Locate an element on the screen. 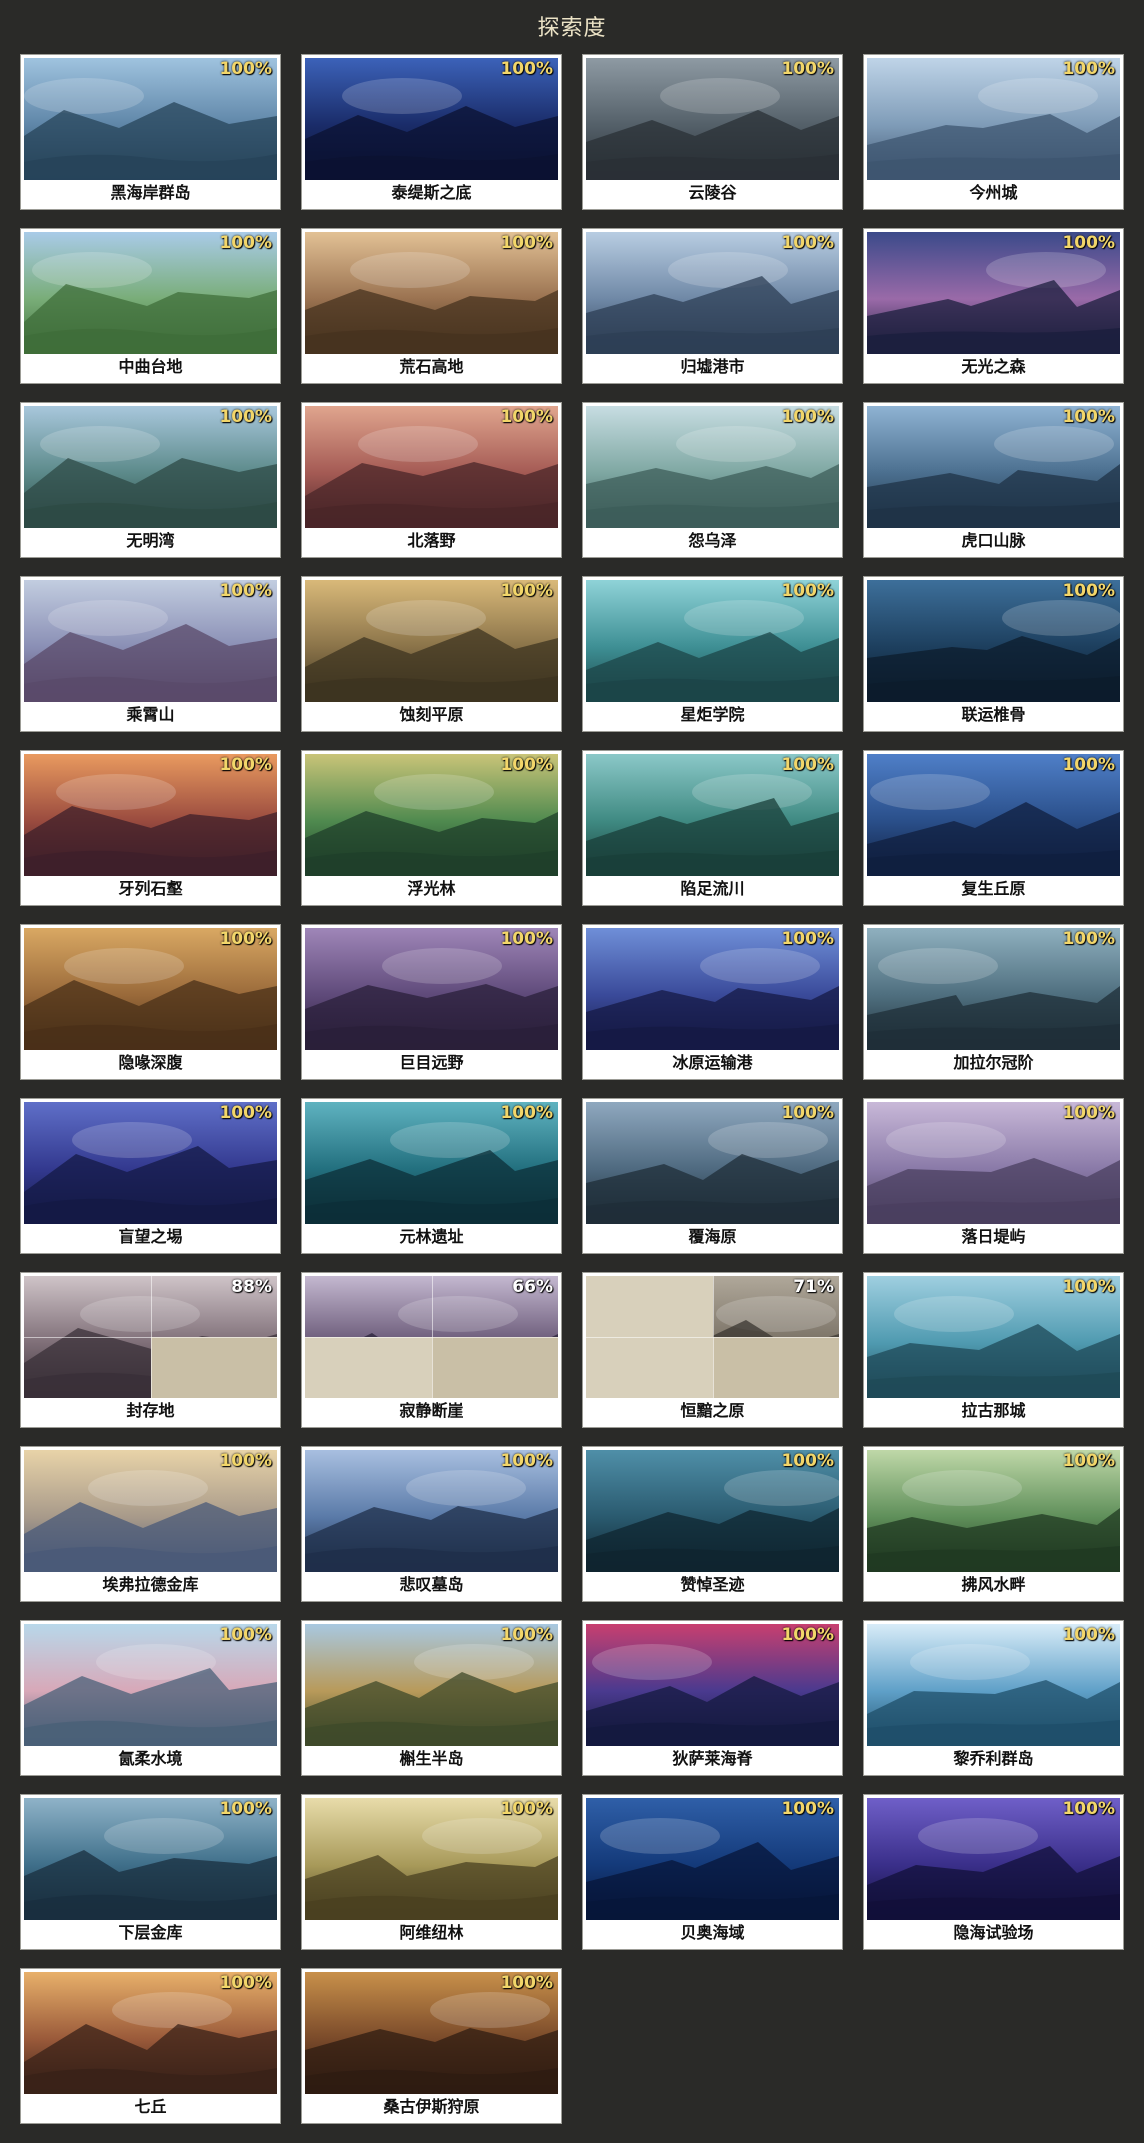 The width and height of the screenshot is (1144, 2143). region-name: 怨乌泽 is located at coordinates (712, 540).